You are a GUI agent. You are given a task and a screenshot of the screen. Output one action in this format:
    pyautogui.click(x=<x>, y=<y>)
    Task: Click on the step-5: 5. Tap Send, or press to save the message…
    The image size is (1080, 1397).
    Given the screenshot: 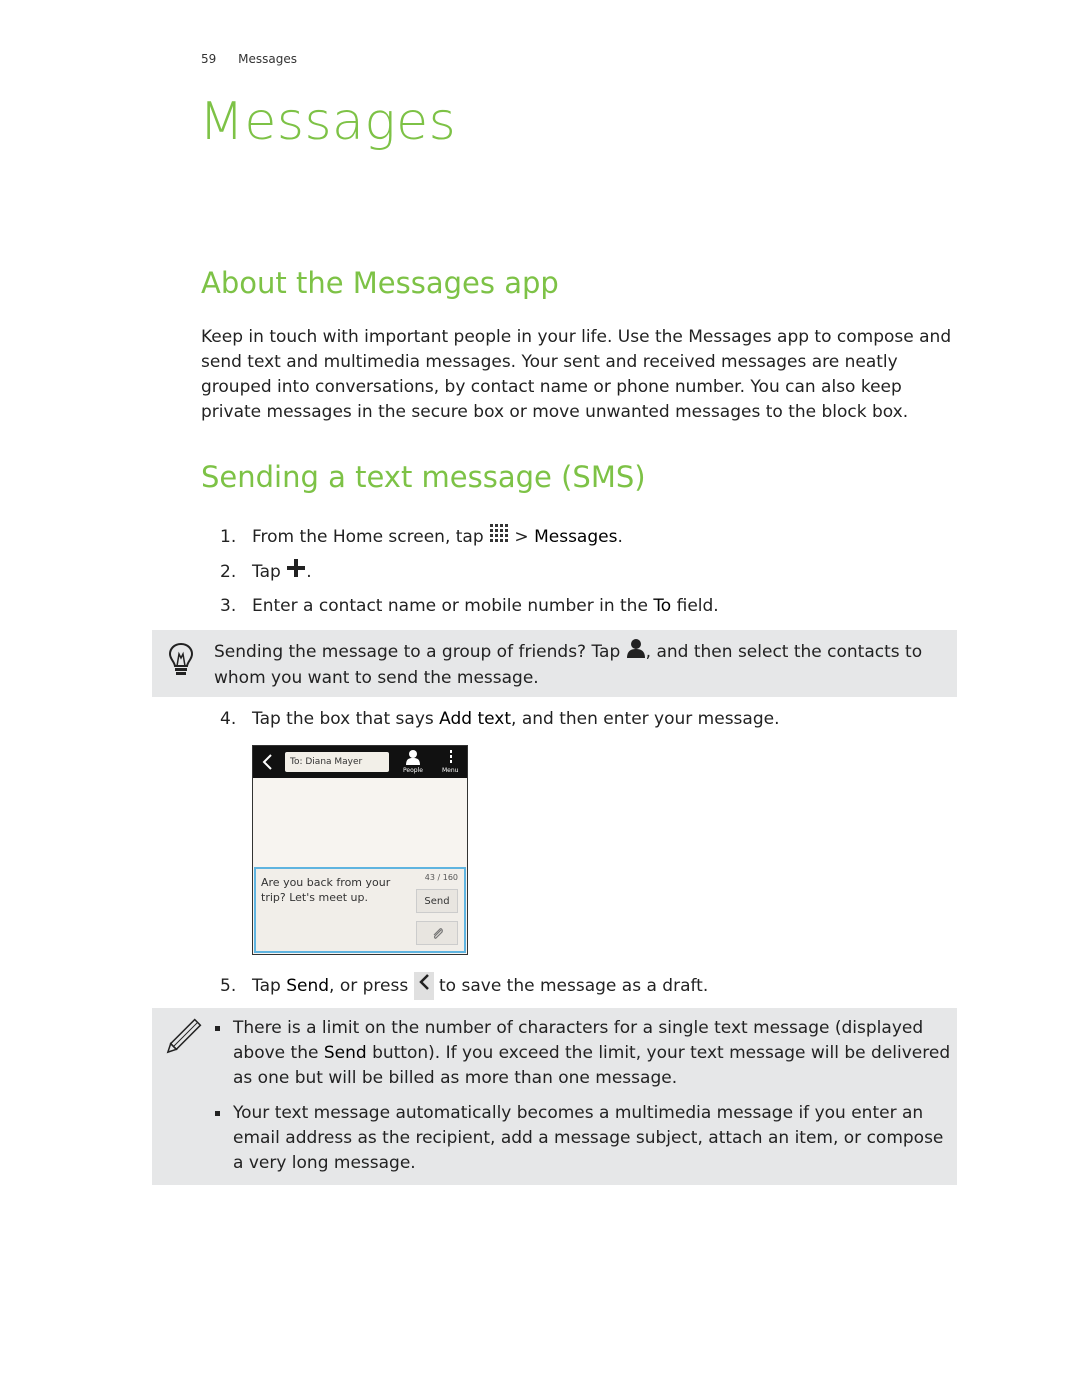 What is the action you would take?
    pyautogui.click(x=464, y=986)
    